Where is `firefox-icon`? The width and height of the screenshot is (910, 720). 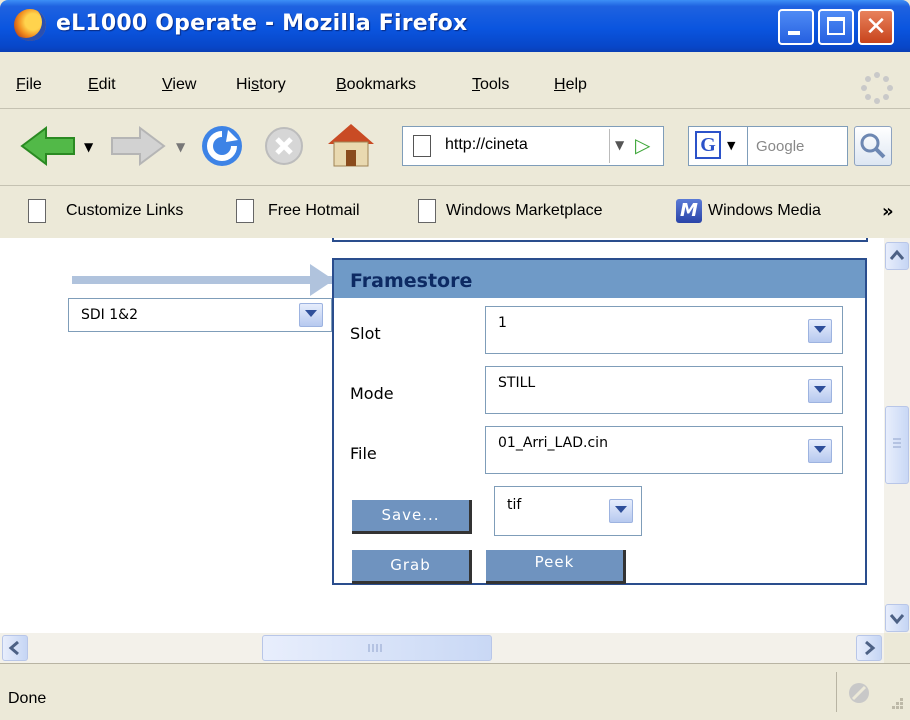
firefox-icon is located at coordinates (30, 25).